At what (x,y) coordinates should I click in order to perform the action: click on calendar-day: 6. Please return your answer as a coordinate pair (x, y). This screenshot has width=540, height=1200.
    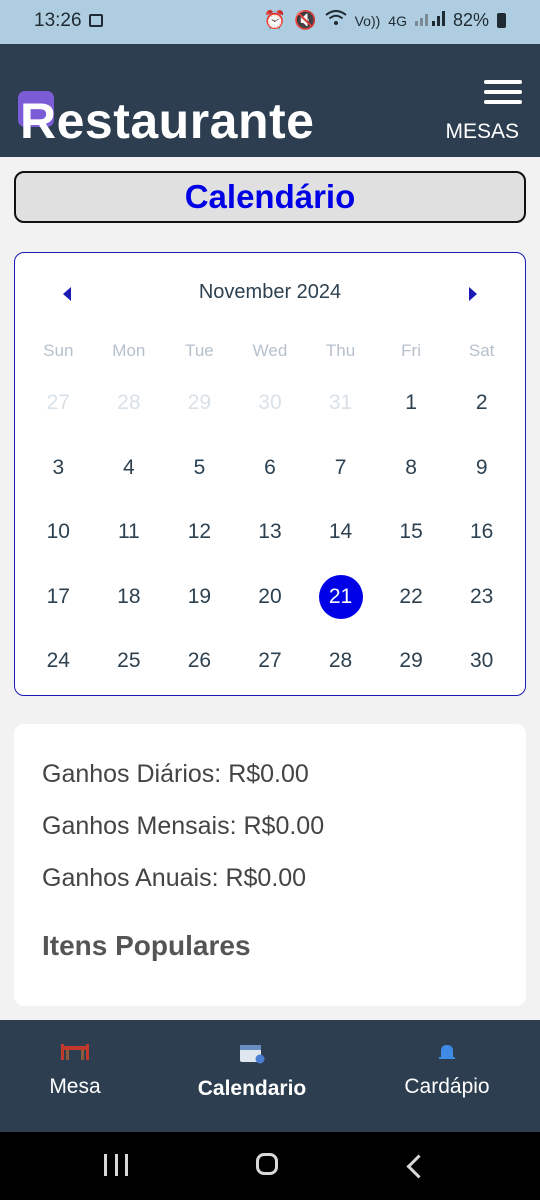
    Looking at the image, I should click on (270, 468).